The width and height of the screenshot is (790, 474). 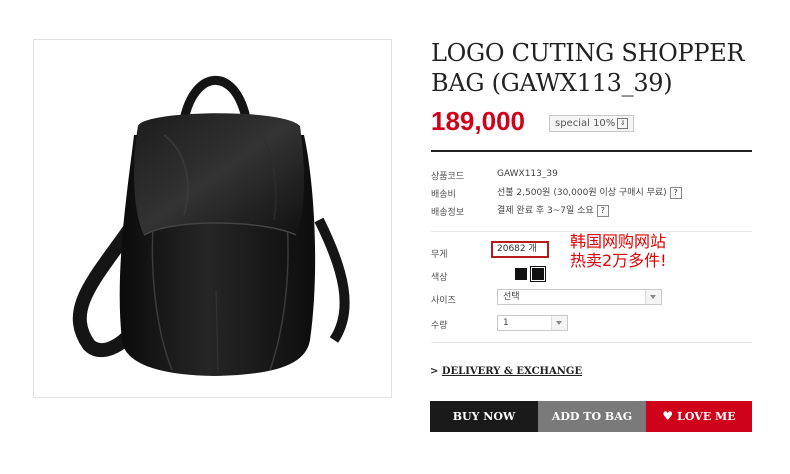 I want to click on shipping-info-label: 배송정보, so click(x=448, y=213).